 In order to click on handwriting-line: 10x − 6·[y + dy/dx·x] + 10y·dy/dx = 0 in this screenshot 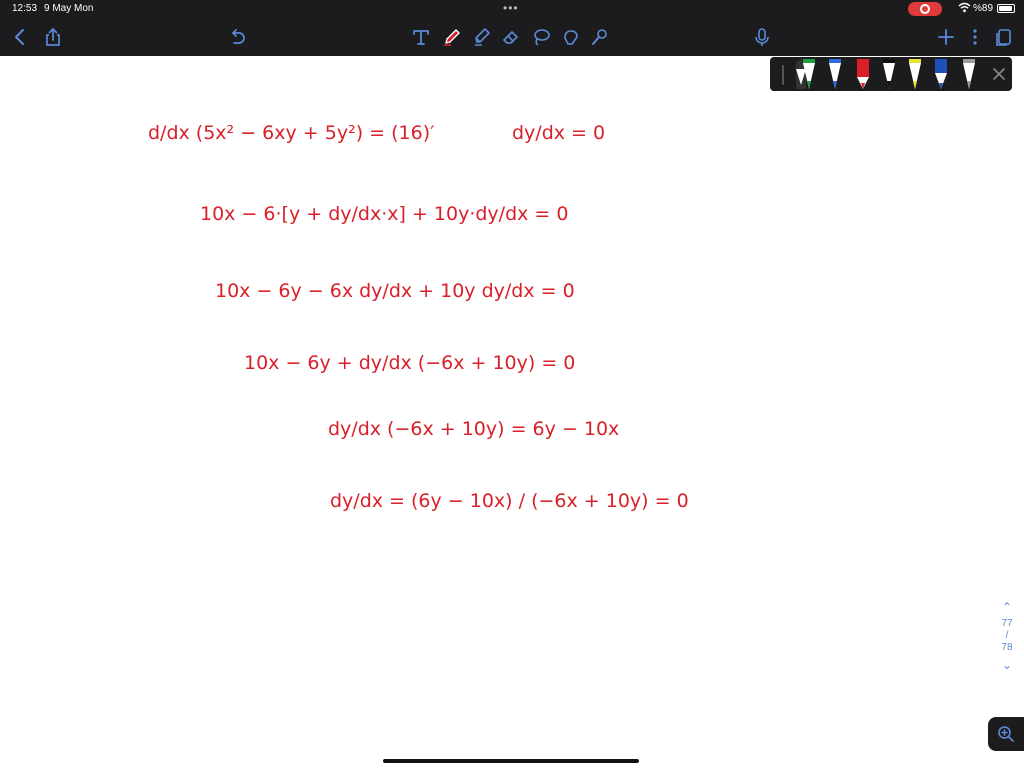, I will do `click(384, 214)`.